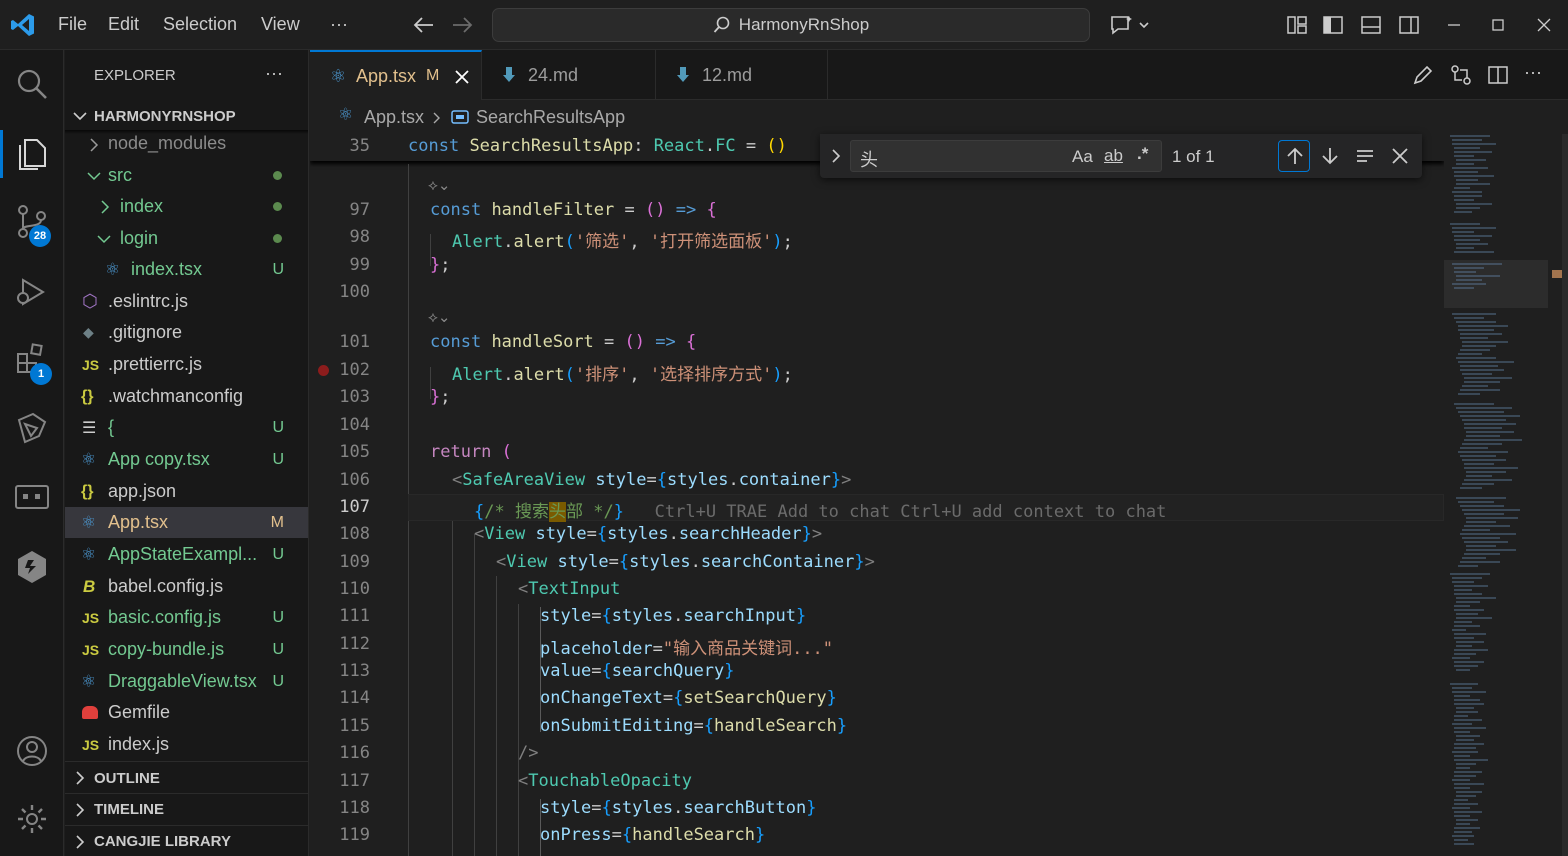 The width and height of the screenshot is (1568, 856). Describe the element at coordinates (791, 25) in the screenshot. I see `command-center-search: HarmonyRnShop` at that location.